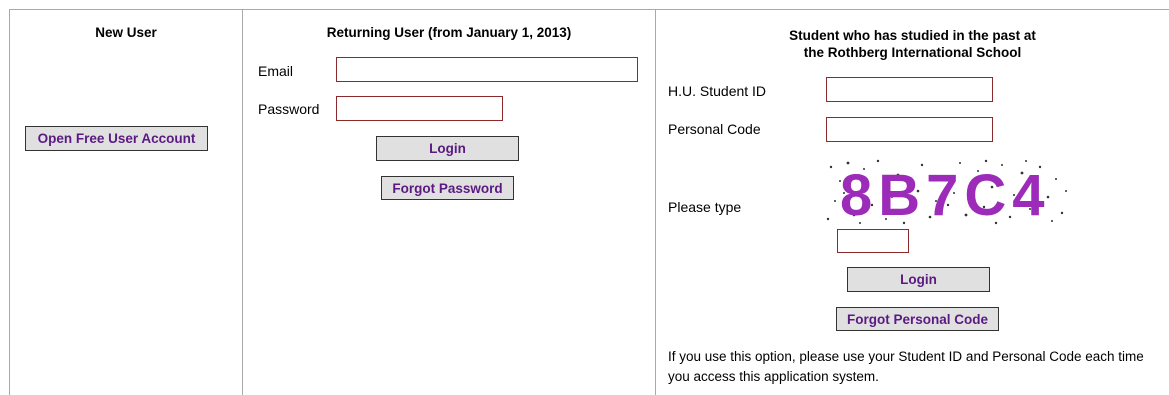  What do you see at coordinates (912, 35) in the screenshot?
I see `past-student-heading-line-1: Student who has studied in the past at` at bounding box center [912, 35].